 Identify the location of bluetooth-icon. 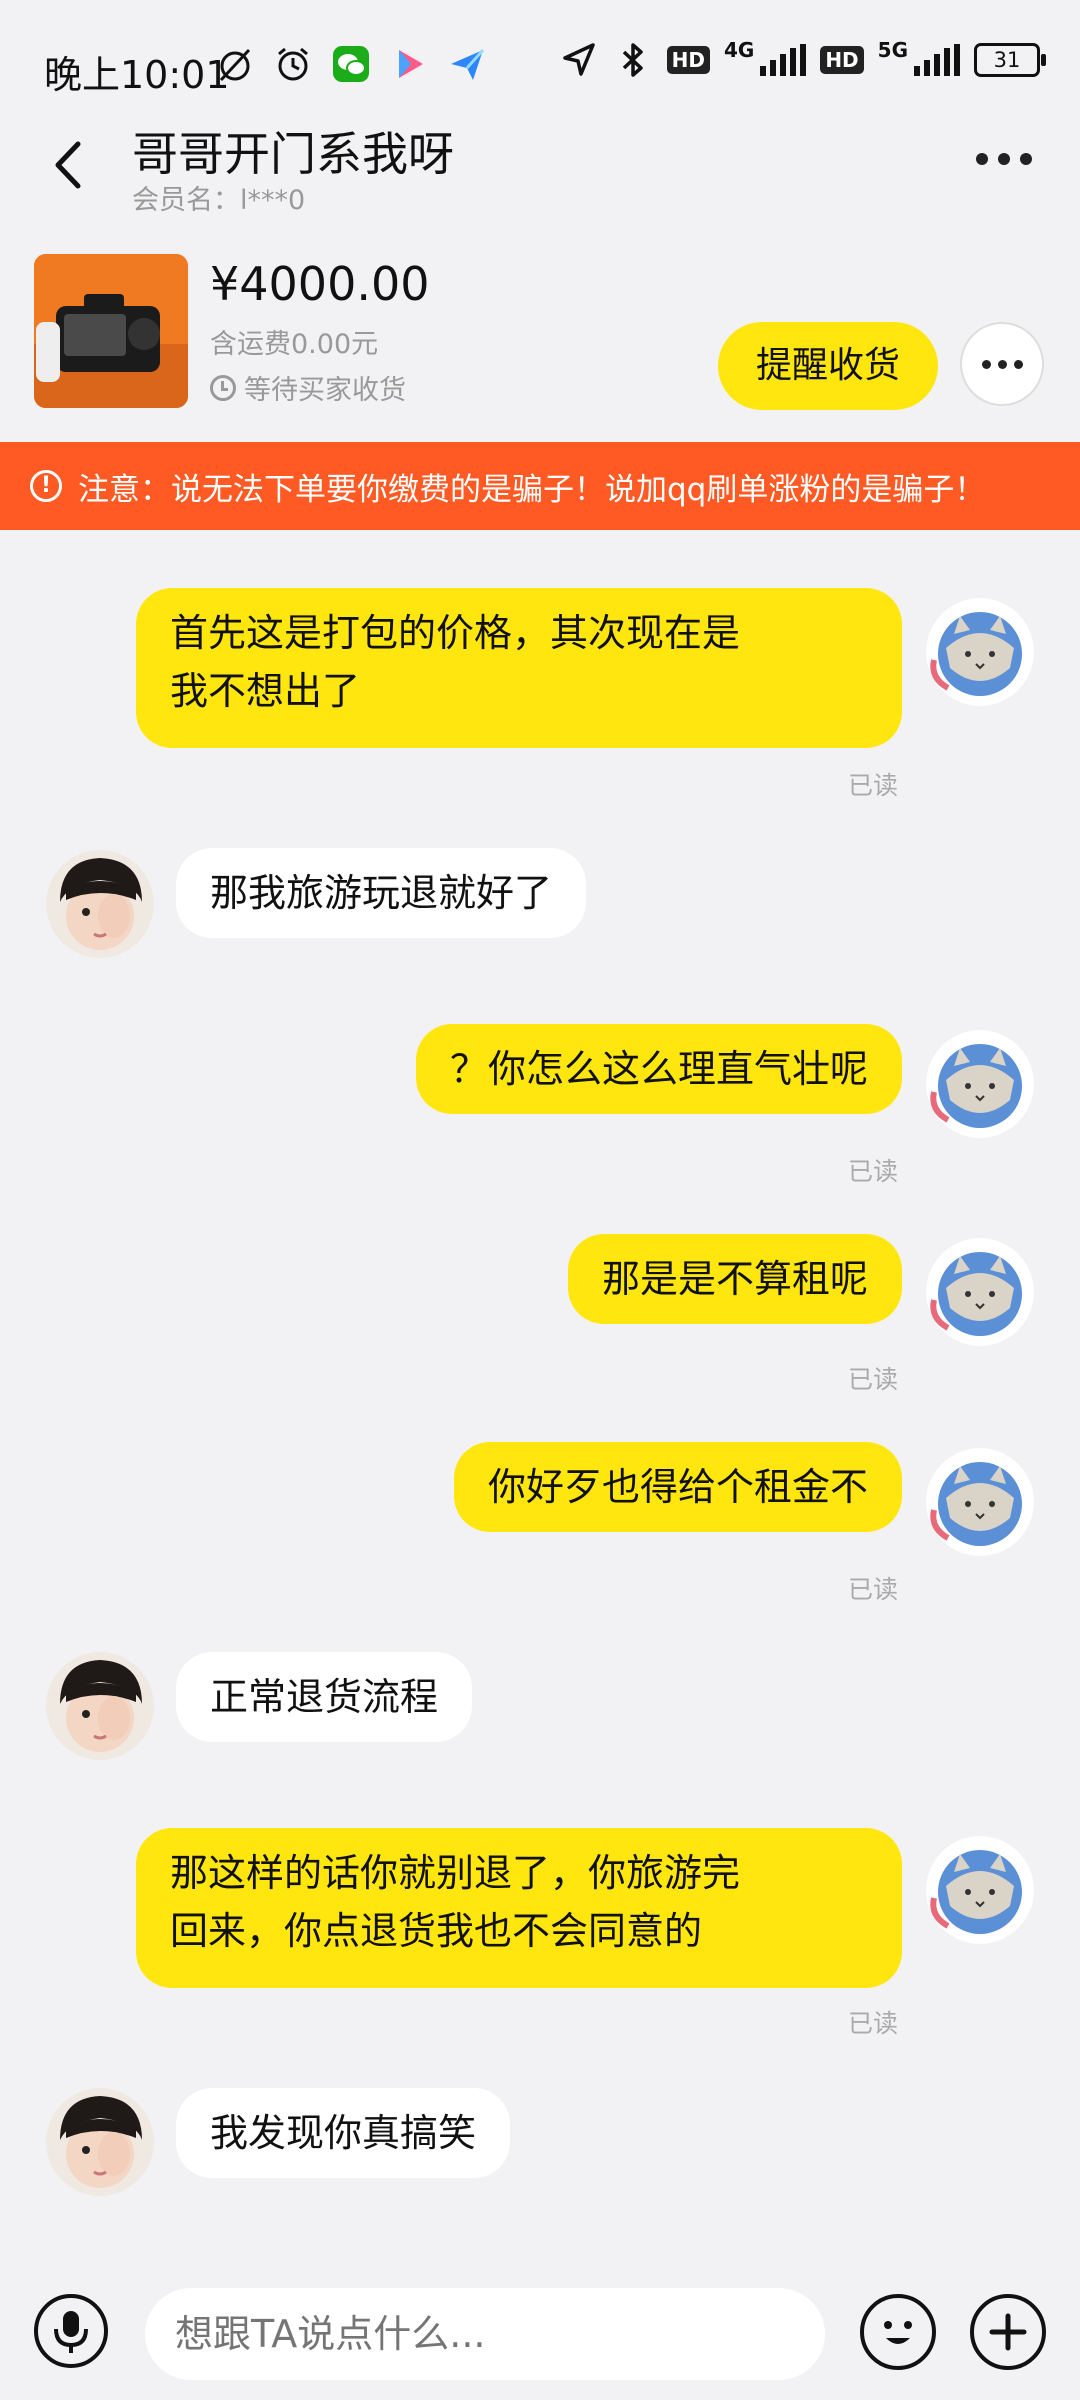
(632, 60).